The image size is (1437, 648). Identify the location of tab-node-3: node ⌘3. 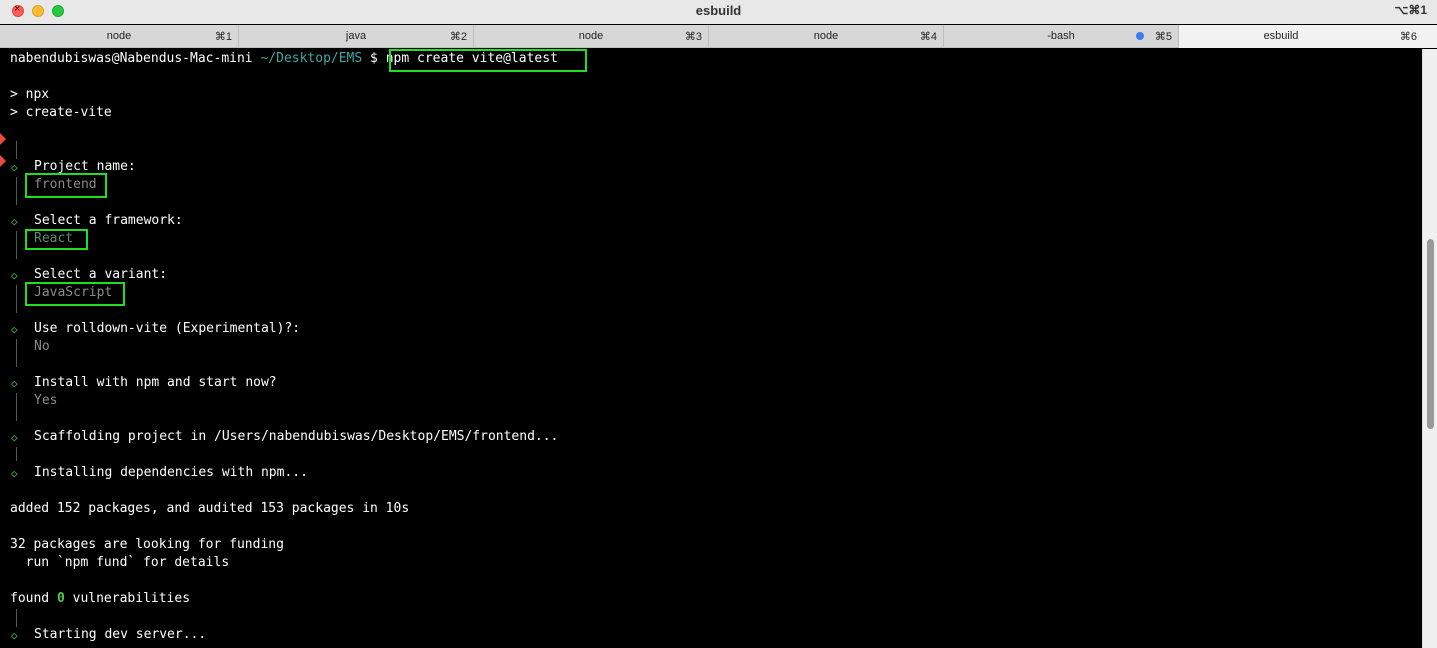
(591, 36).